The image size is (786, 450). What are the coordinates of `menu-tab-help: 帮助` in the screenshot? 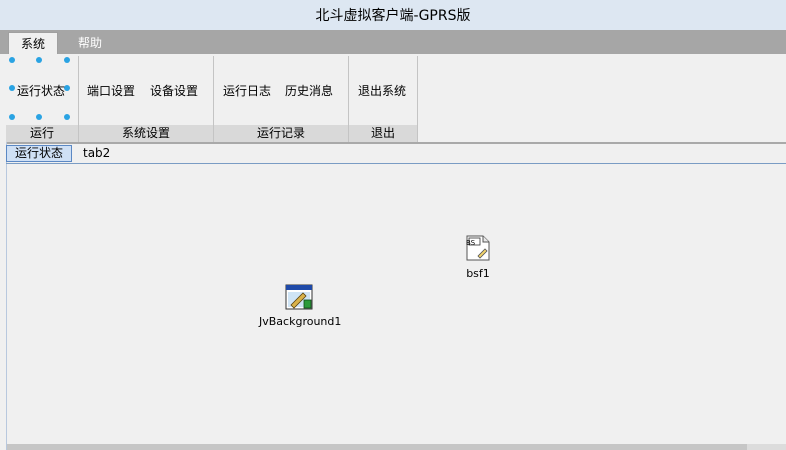 It's located at (90, 43).